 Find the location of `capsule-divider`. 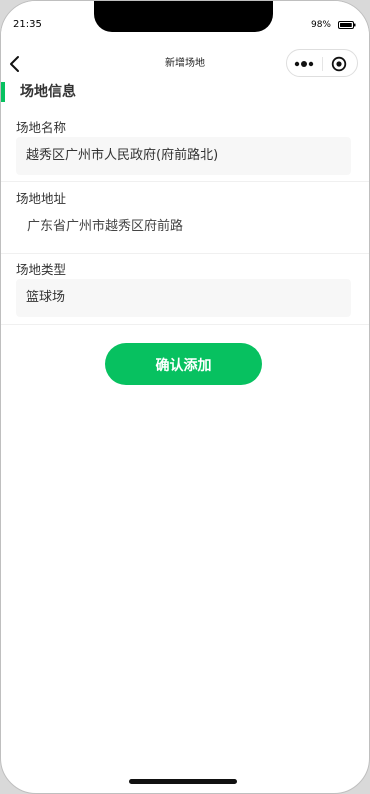

capsule-divider is located at coordinates (322, 64).